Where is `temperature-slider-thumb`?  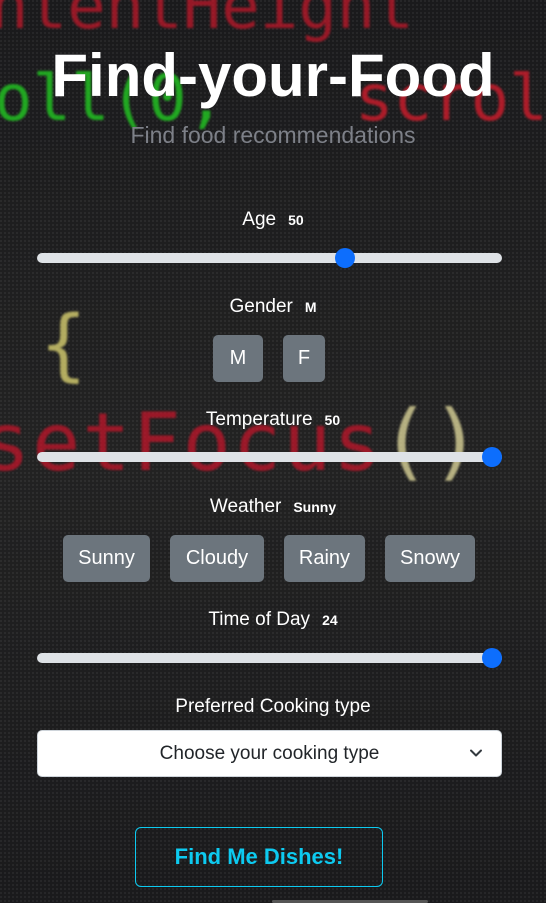 temperature-slider-thumb is located at coordinates (492, 457).